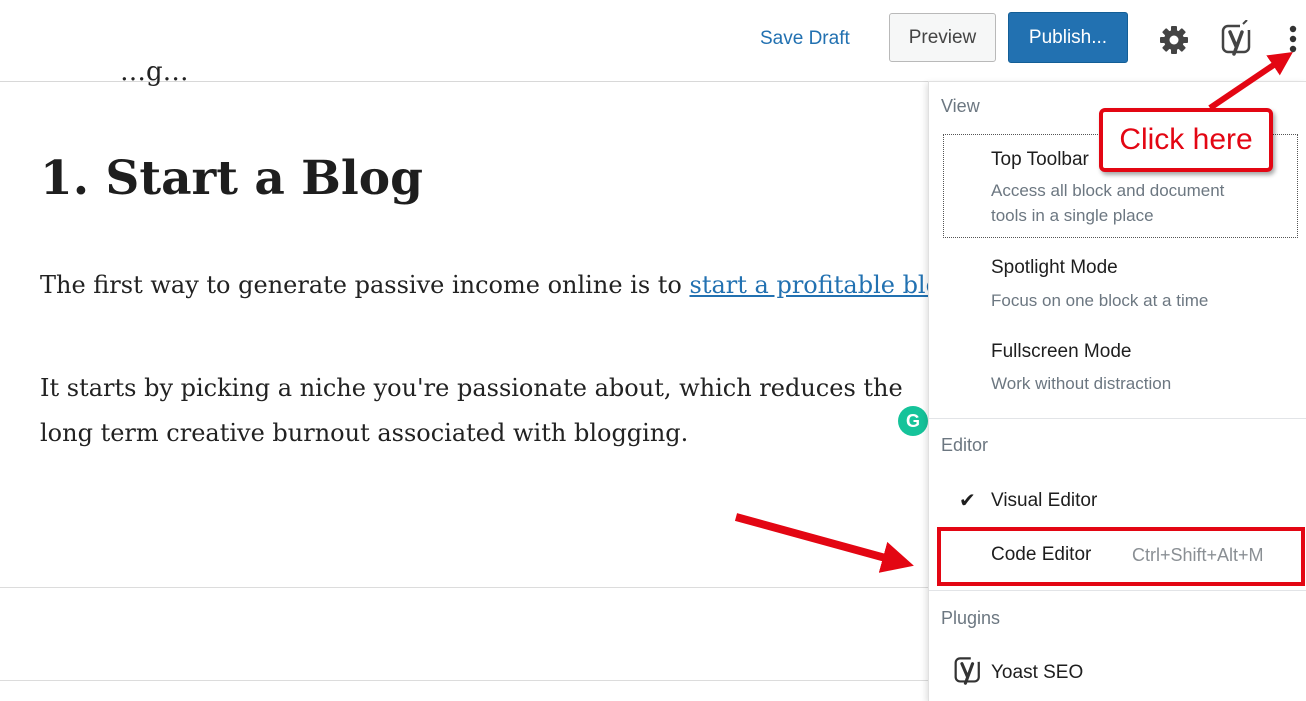 The image size is (1306, 701). What do you see at coordinates (1293, 40) in the screenshot?
I see `vertical-ellipsis-icon` at bounding box center [1293, 40].